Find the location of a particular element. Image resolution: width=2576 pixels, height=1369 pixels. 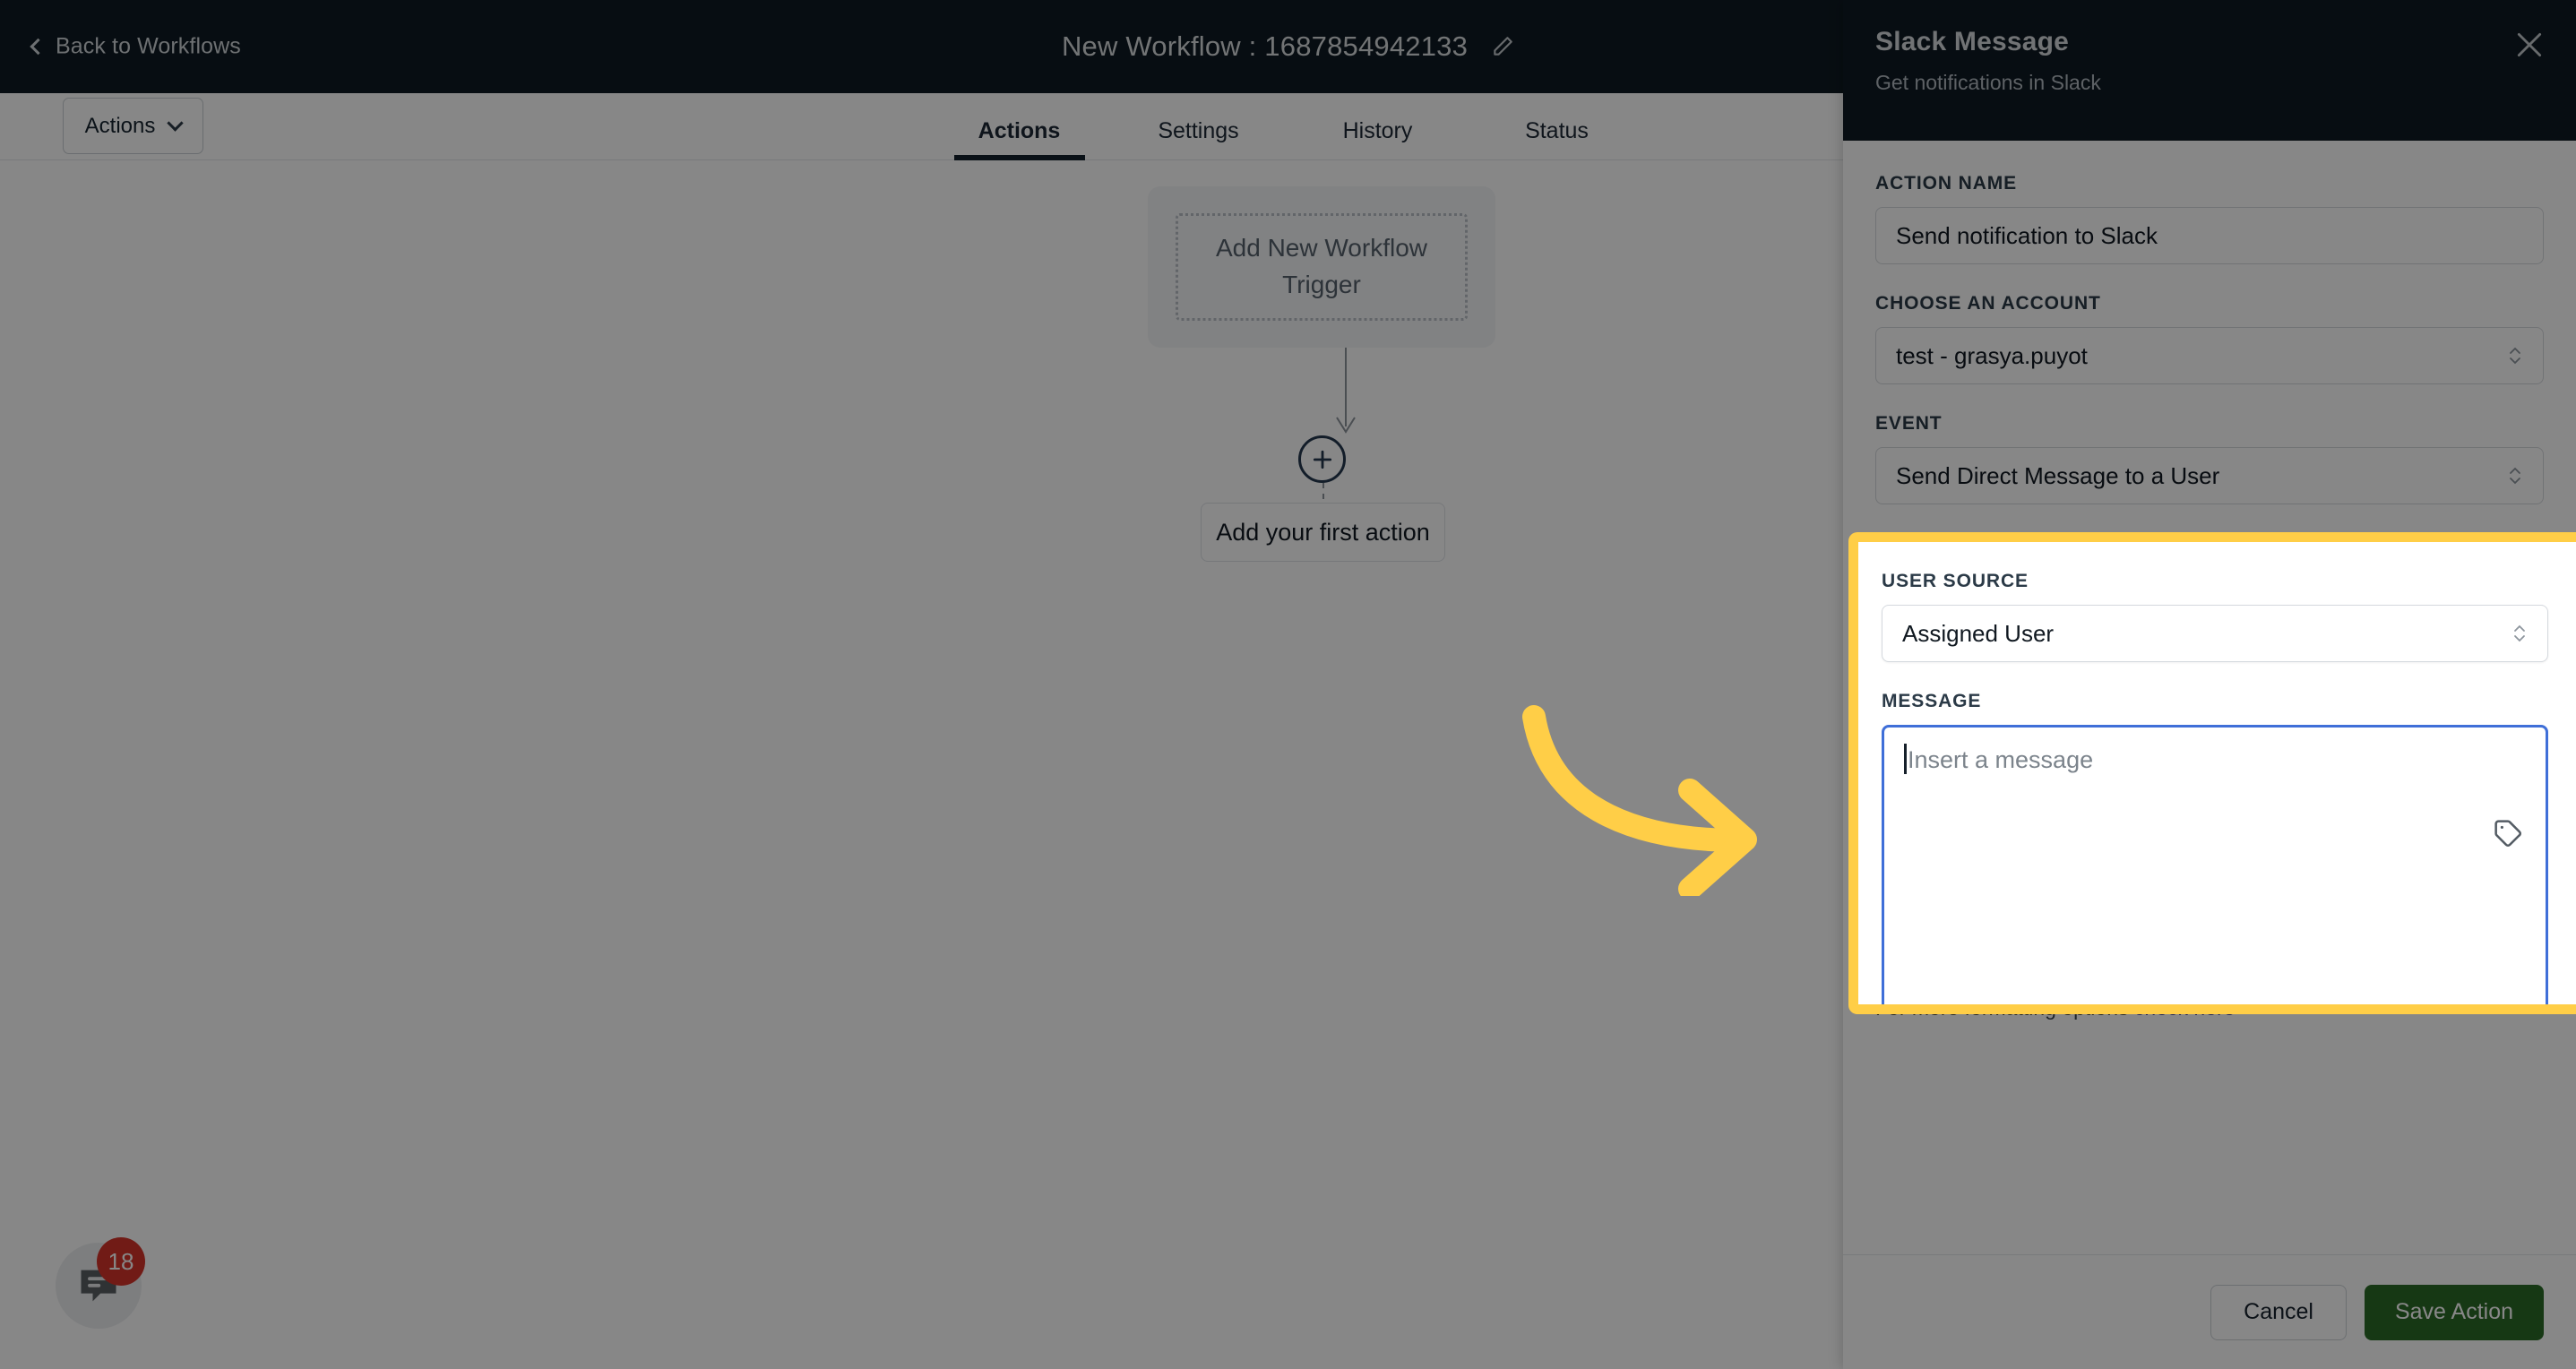

connector-arrow is located at coordinates (1346, 391).